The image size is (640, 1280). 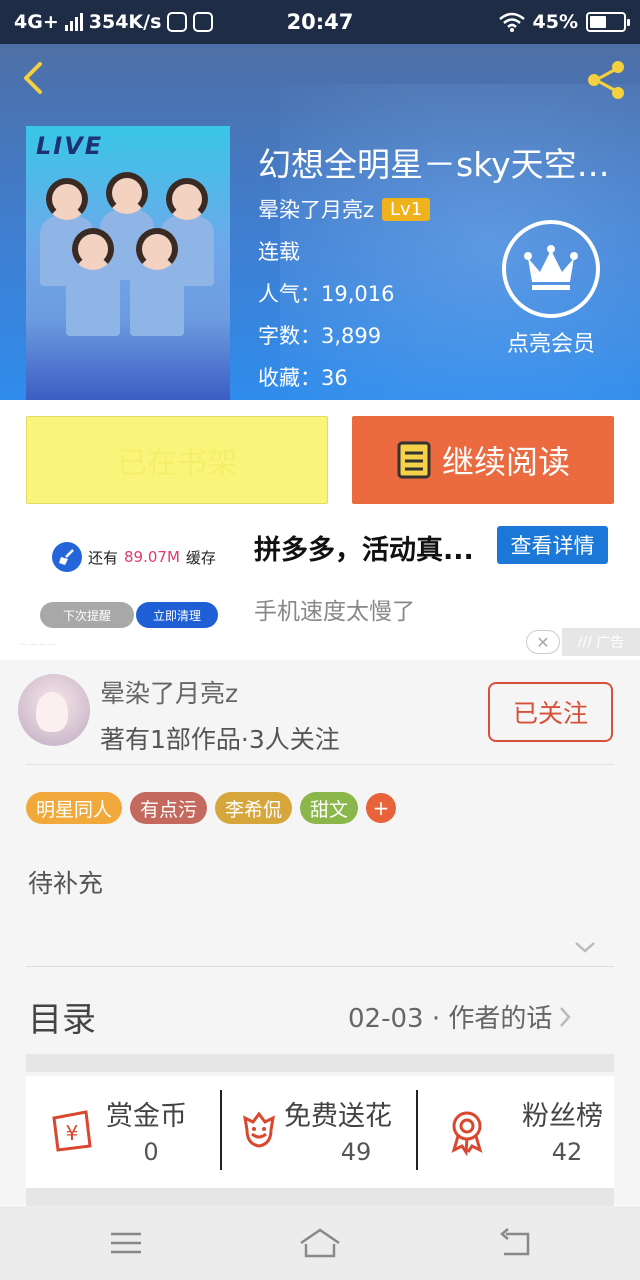 I want to click on fan-ranking-button: 粉丝榜 42, so click(x=528, y=1132).